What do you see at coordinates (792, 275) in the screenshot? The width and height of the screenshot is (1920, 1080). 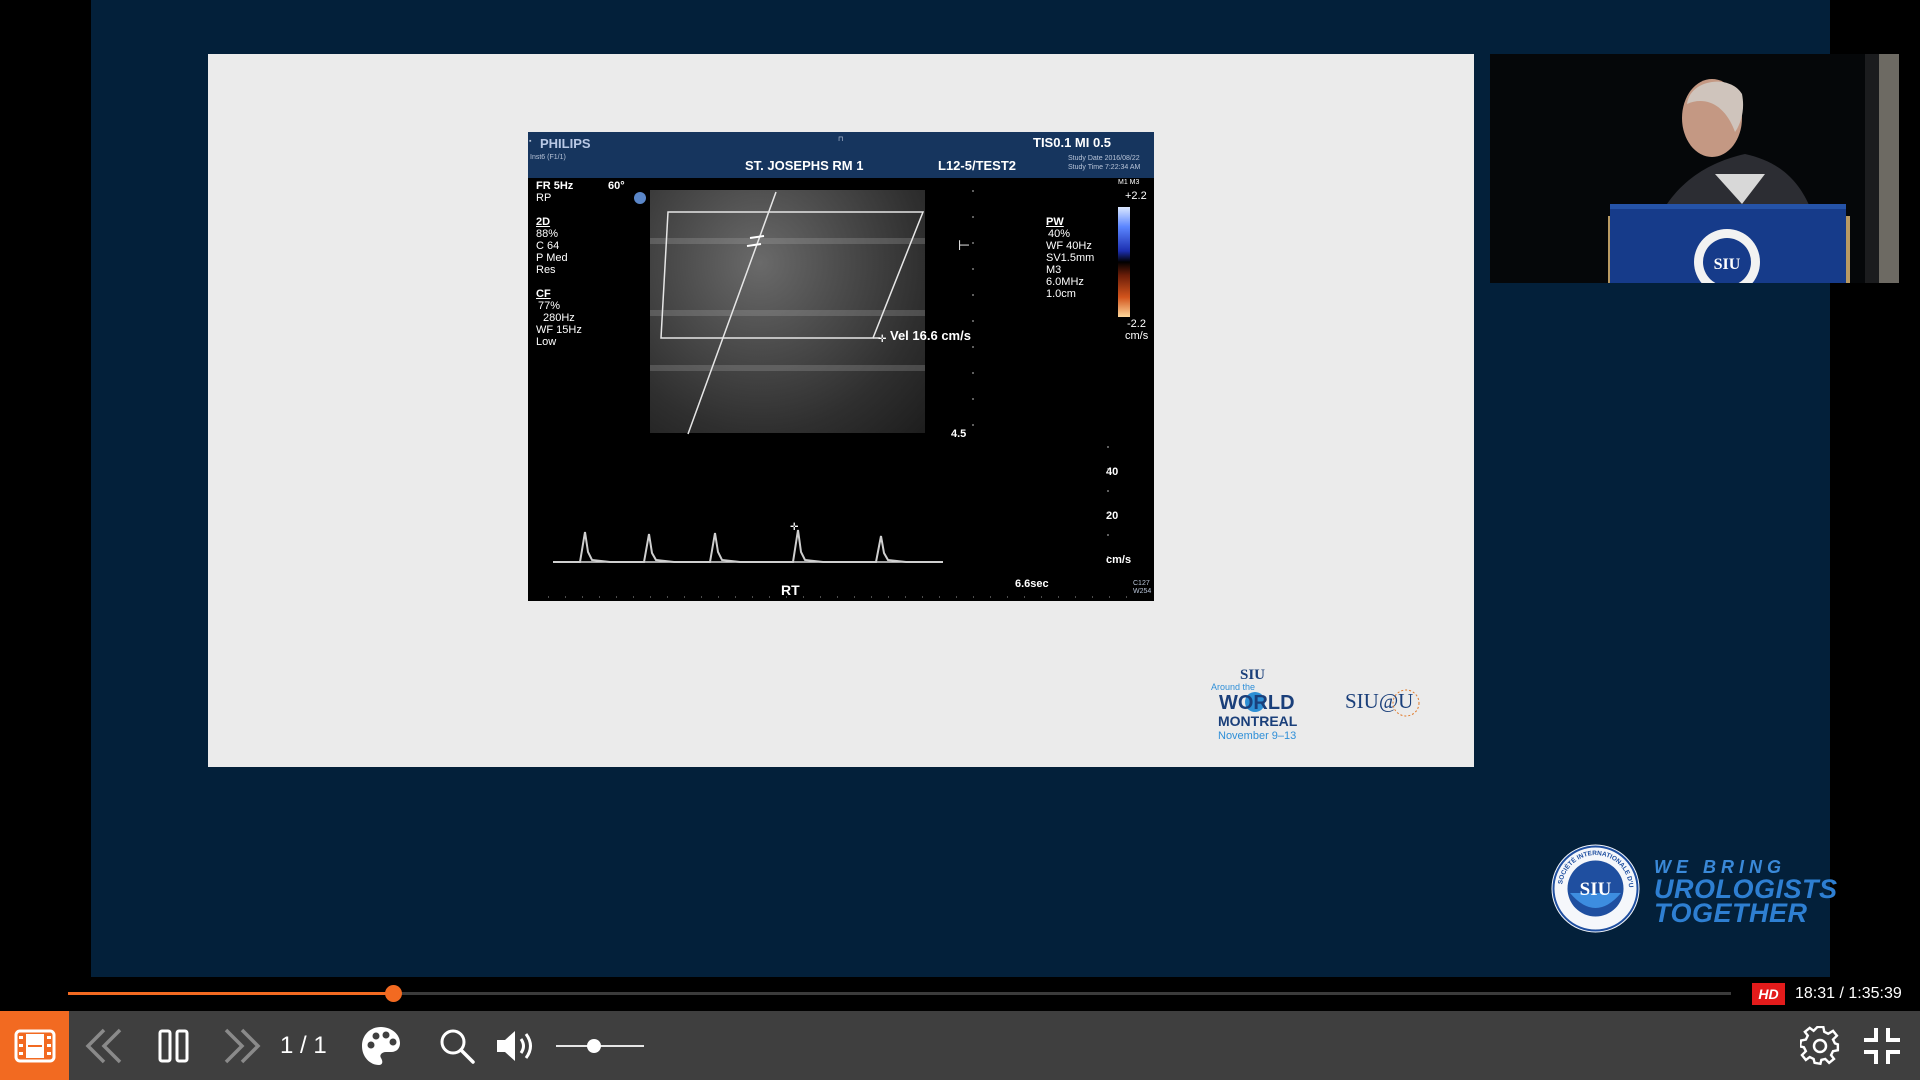 I see `color-box-outline` at bounding box center [792, 275].